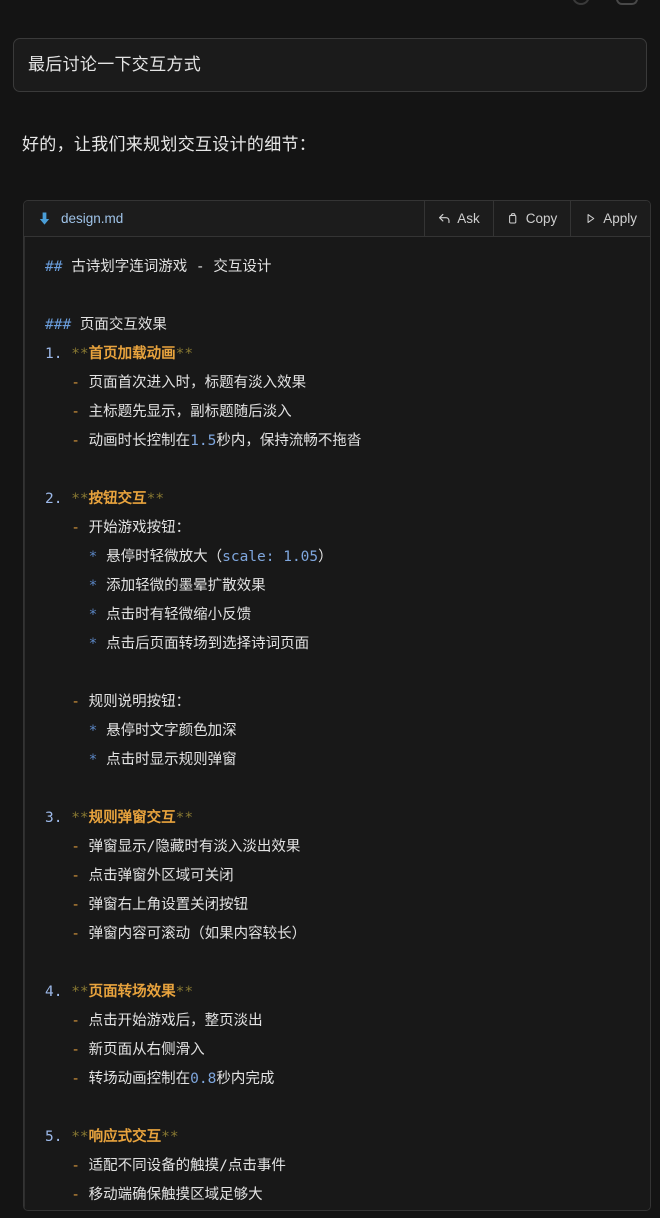 The height and width of the screenshot is (1218, 660). Describe the element at coordinates (337, 615) in the screenshot. I see `code-line: * 点击时有轻微缩小反馈` at that location.